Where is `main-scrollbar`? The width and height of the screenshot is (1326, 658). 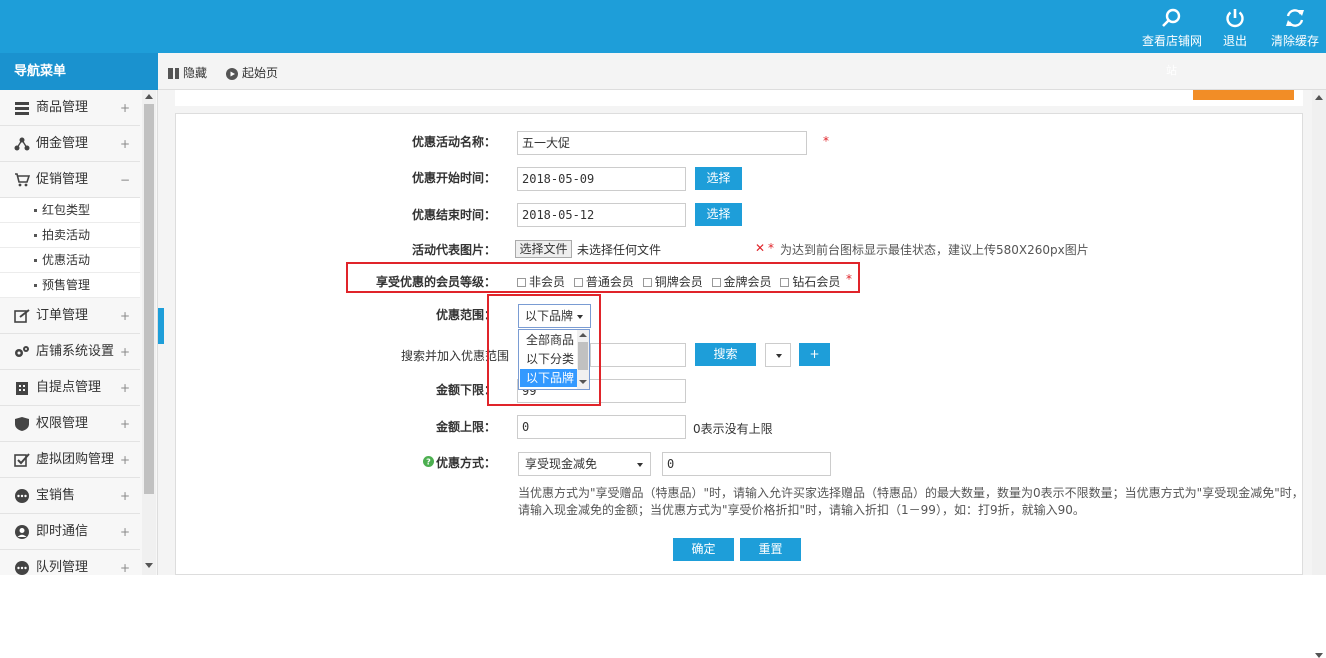 main-scrollbar is located at coordinates (1319, 374).